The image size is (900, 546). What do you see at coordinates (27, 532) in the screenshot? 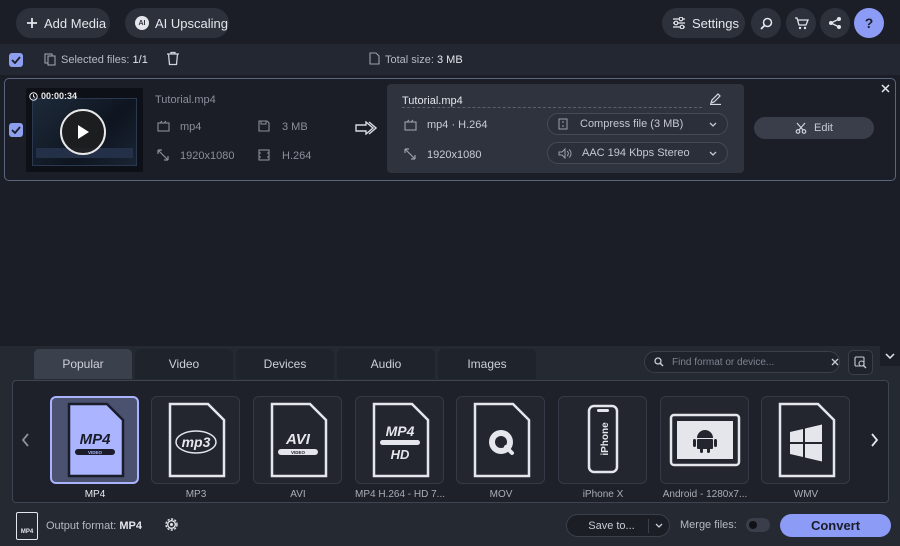
I see `output-format-icon-text: MP4` at bounding box center [27, 532].